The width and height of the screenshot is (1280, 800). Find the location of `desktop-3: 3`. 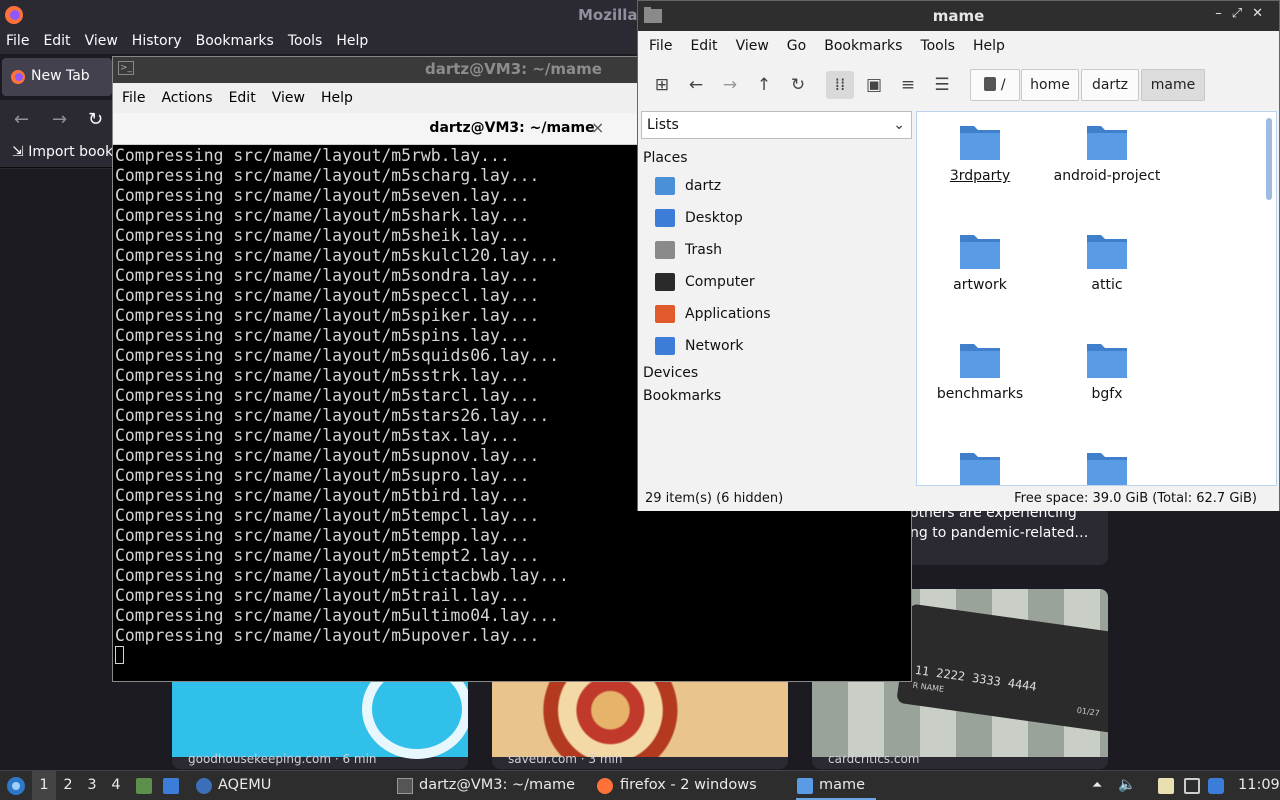

desktop-3: 3 is located at coordinates (92, 785).